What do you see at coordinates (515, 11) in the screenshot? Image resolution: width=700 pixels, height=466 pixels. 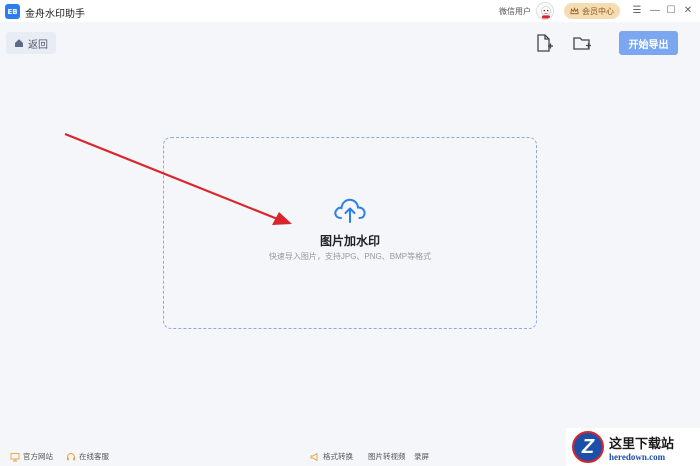 I see `user-name: 微信用户` at bounding box center [515, 11].